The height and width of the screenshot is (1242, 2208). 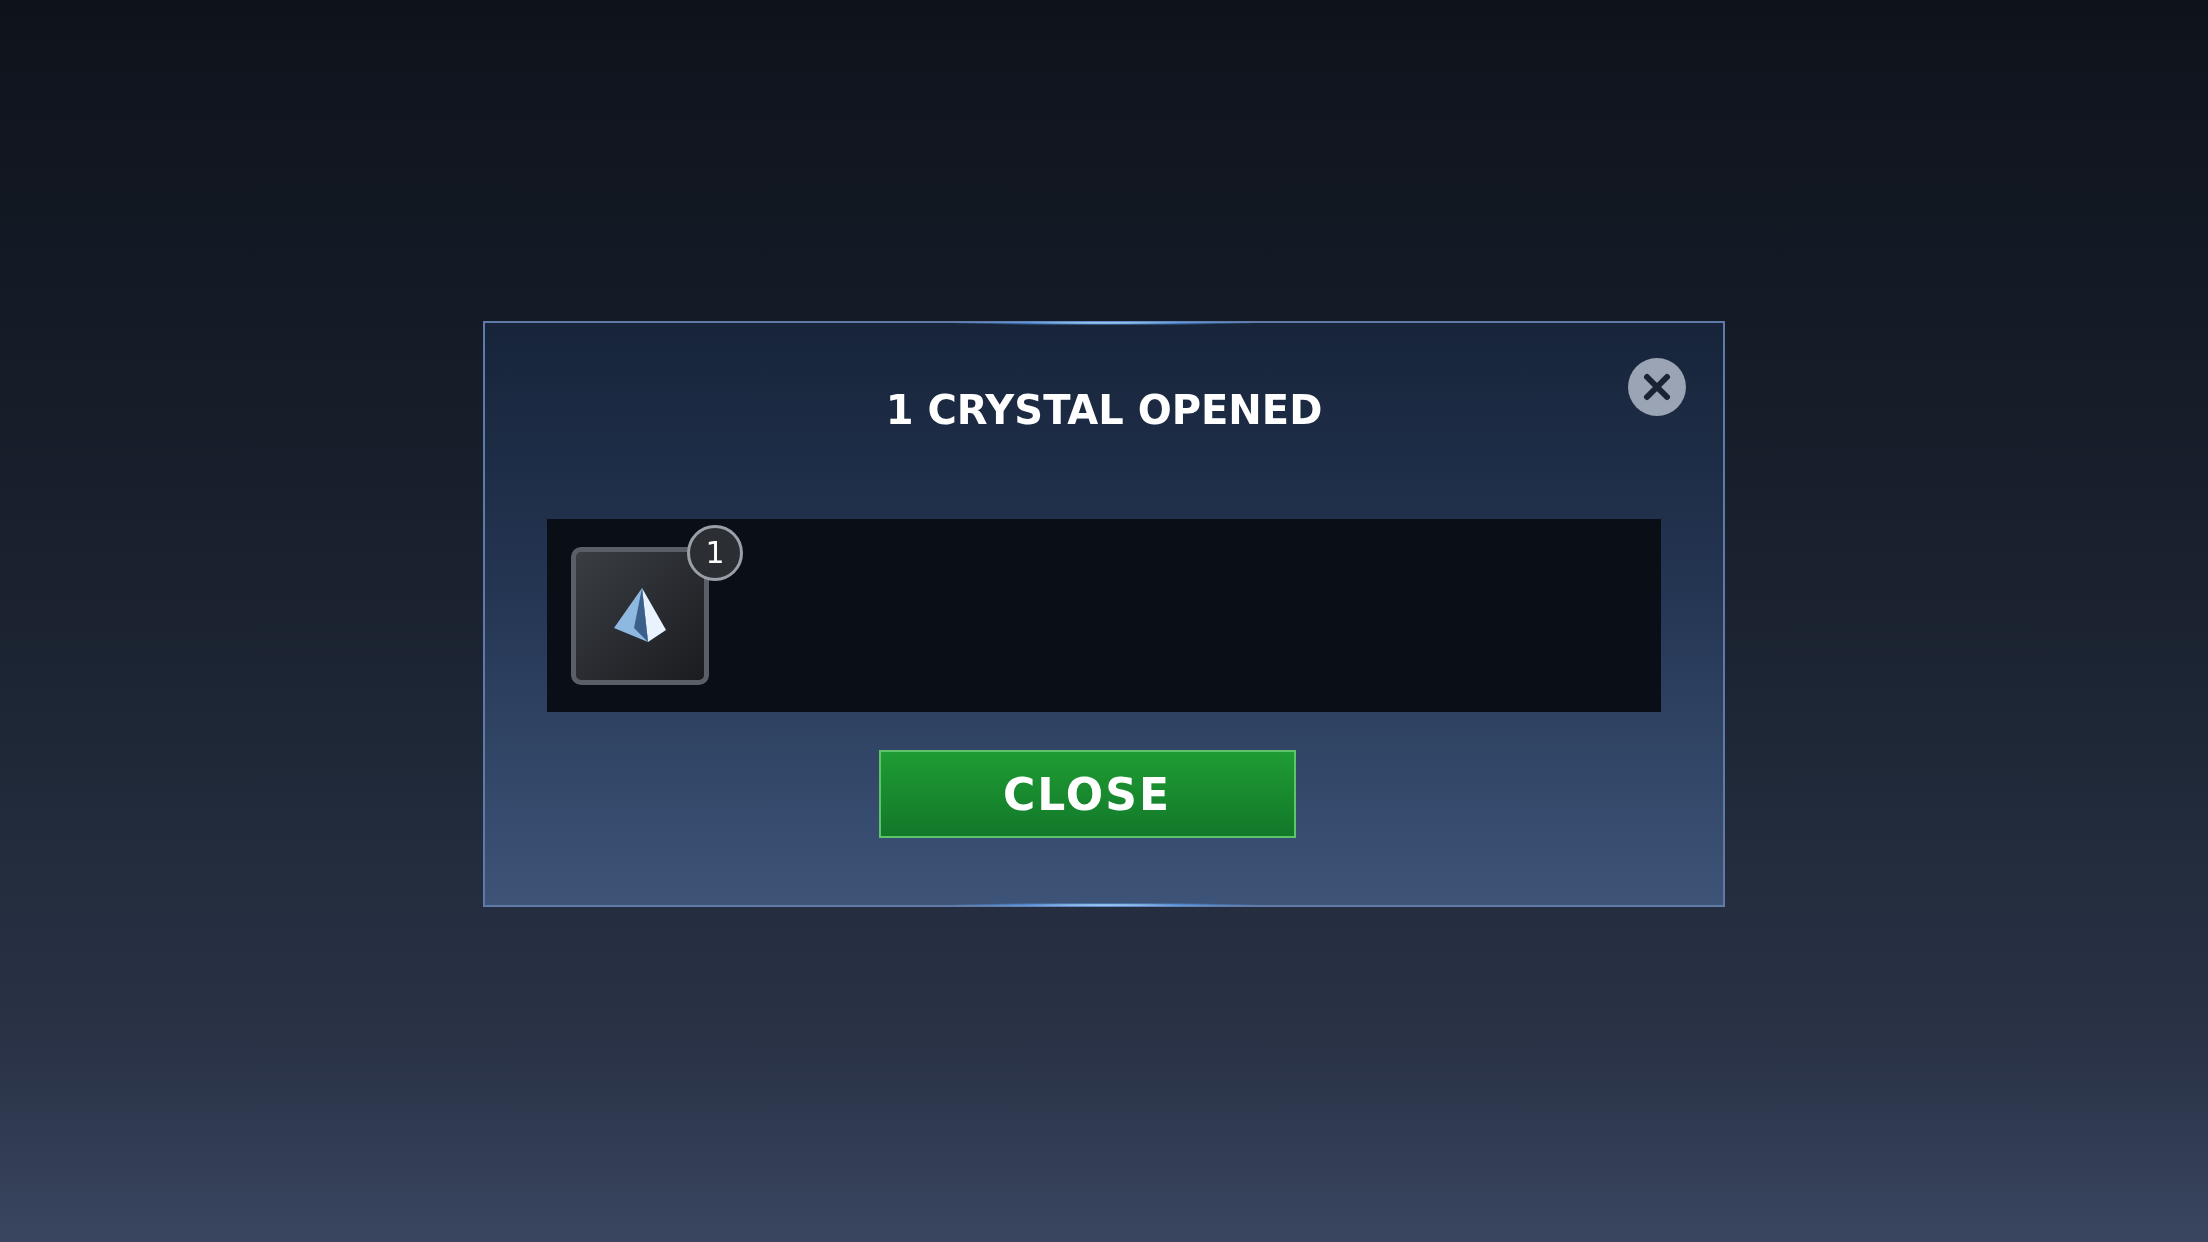 I want to click on crystal-tile, so click(x=640, y=615).